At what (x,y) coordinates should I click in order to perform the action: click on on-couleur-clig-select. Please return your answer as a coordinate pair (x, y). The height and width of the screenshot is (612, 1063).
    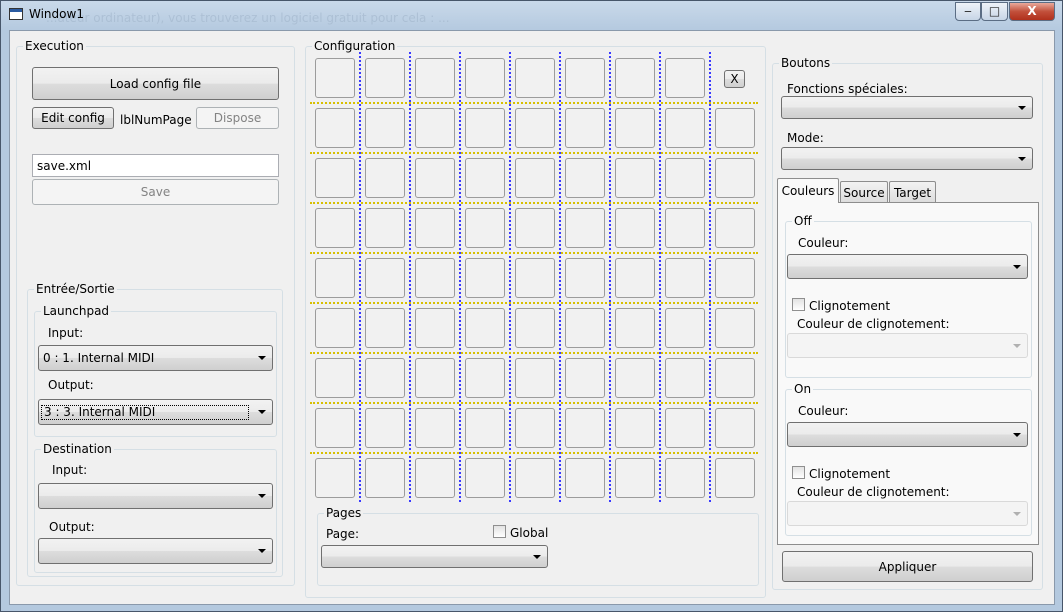
    Looking at the image, I should click on (907, 513).